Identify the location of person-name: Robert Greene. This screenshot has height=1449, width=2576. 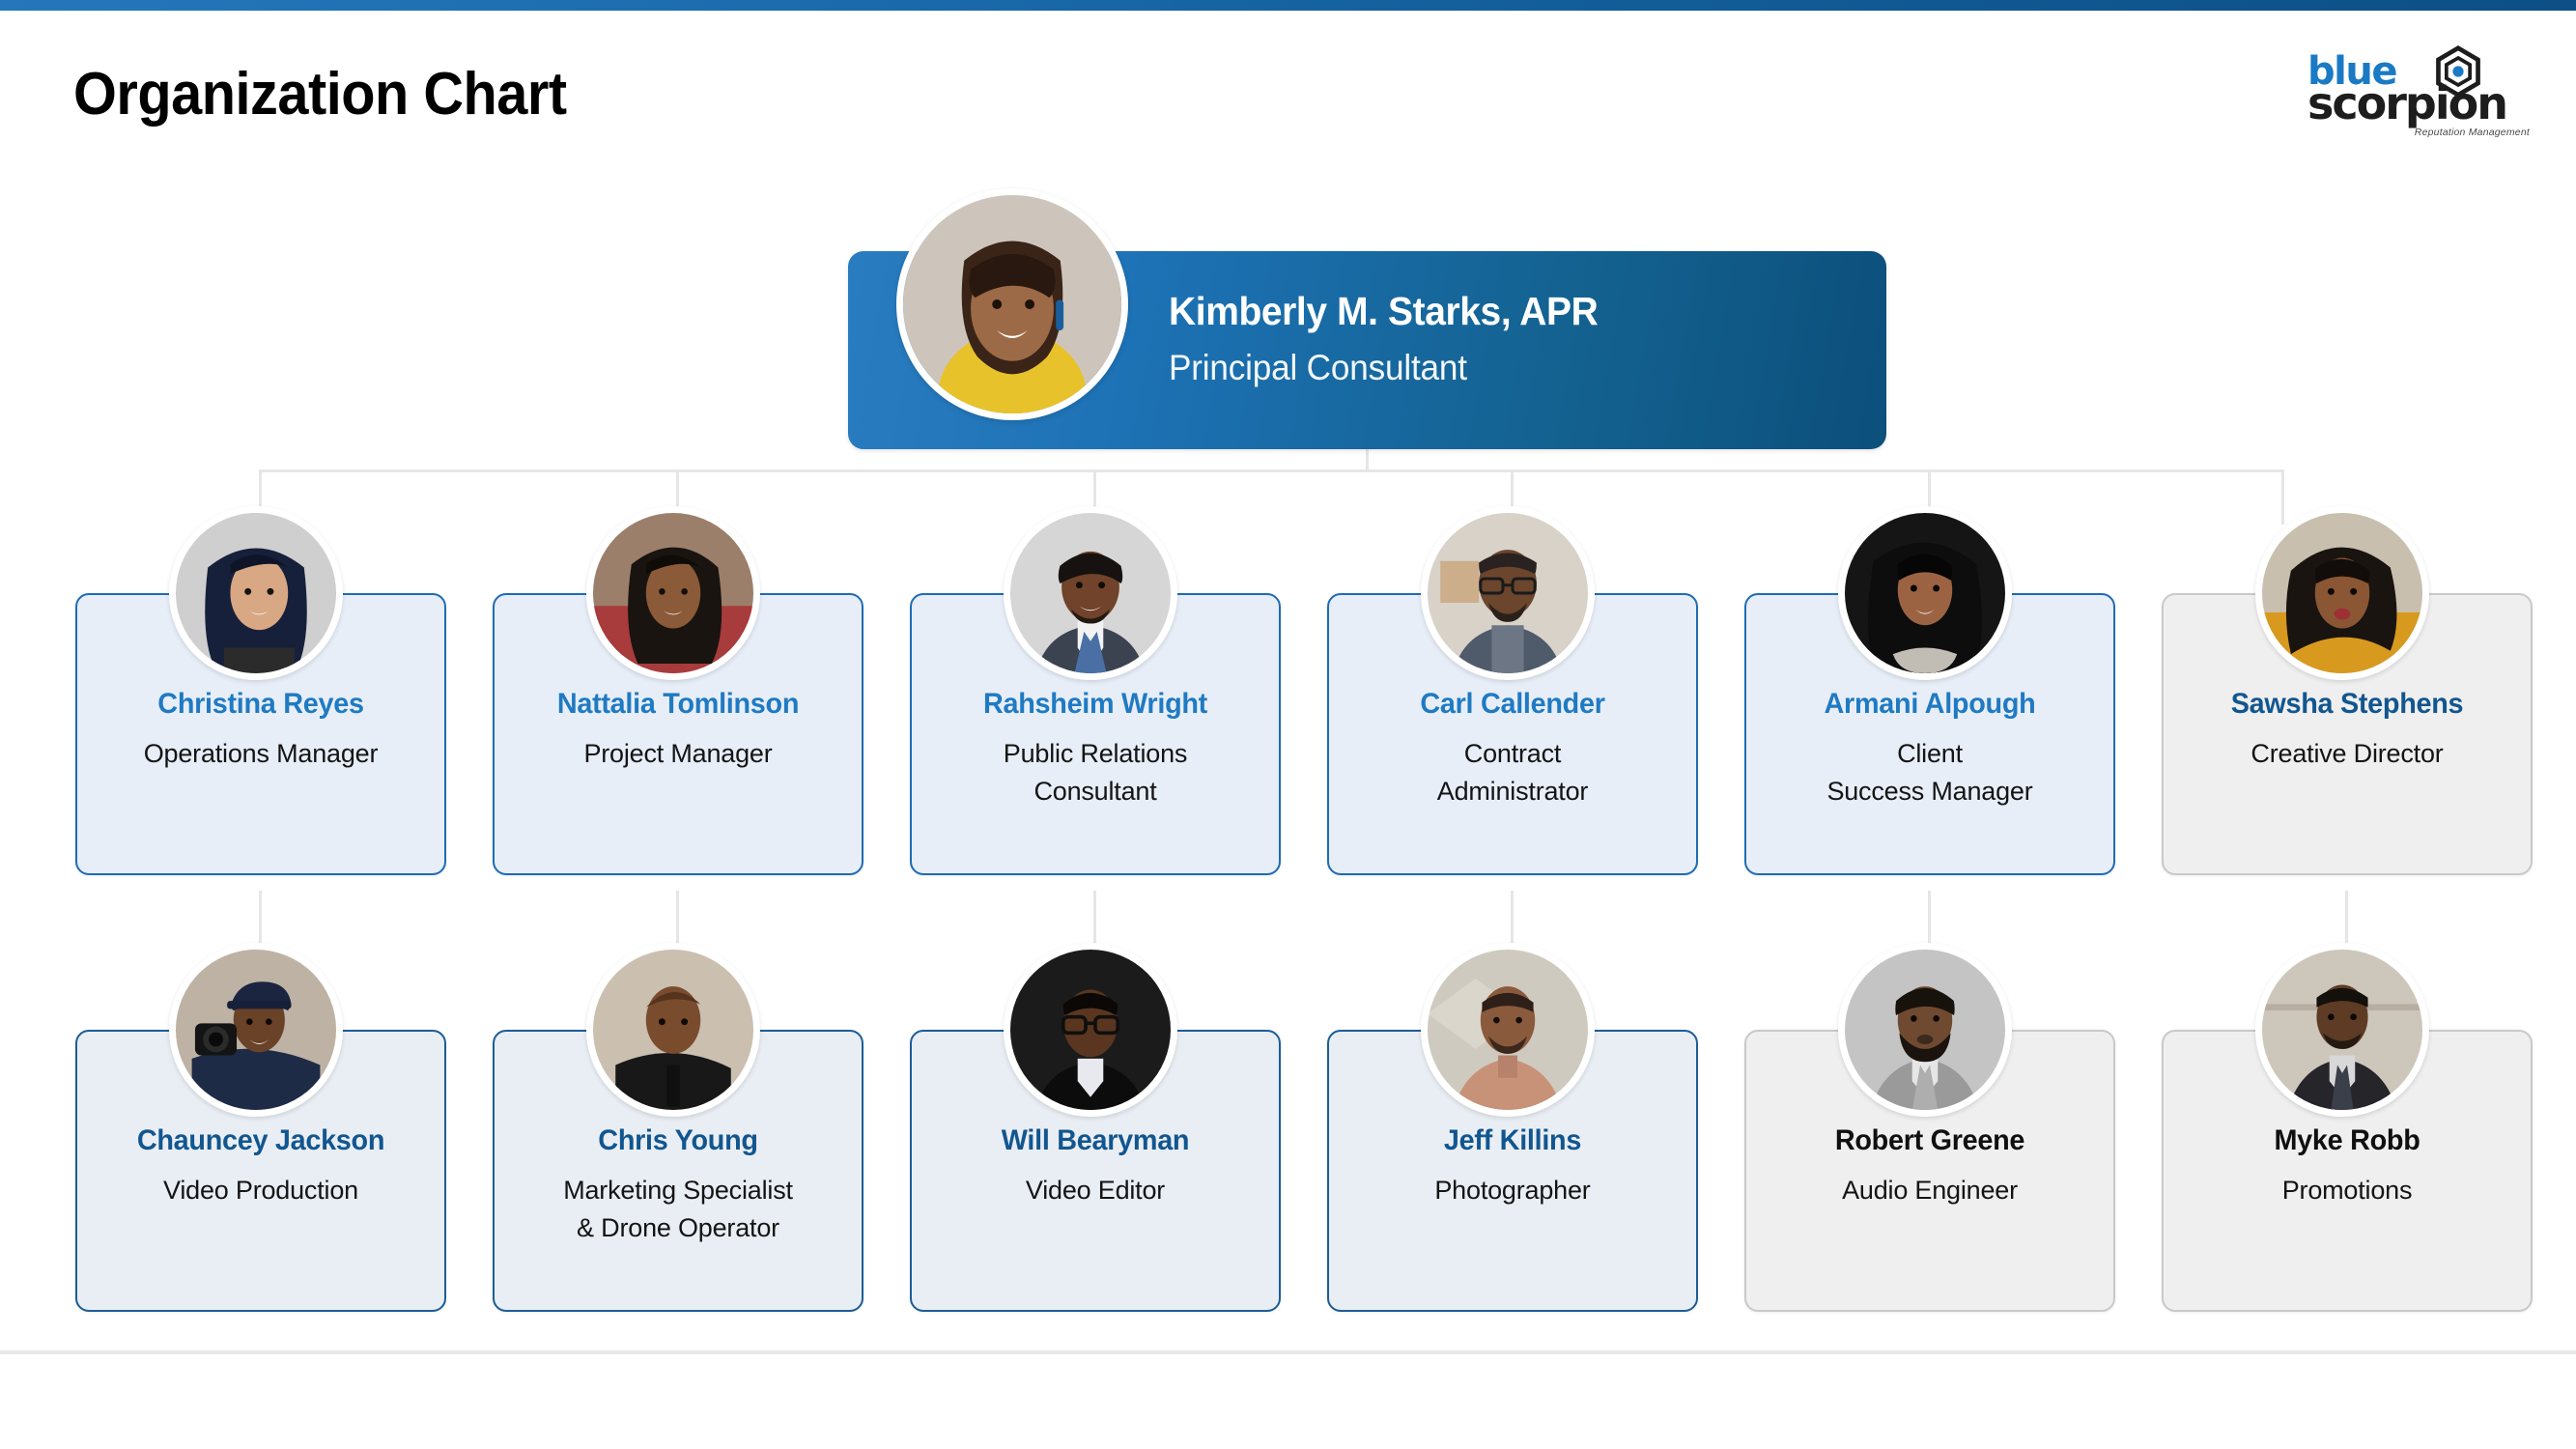
(1929, 1140).